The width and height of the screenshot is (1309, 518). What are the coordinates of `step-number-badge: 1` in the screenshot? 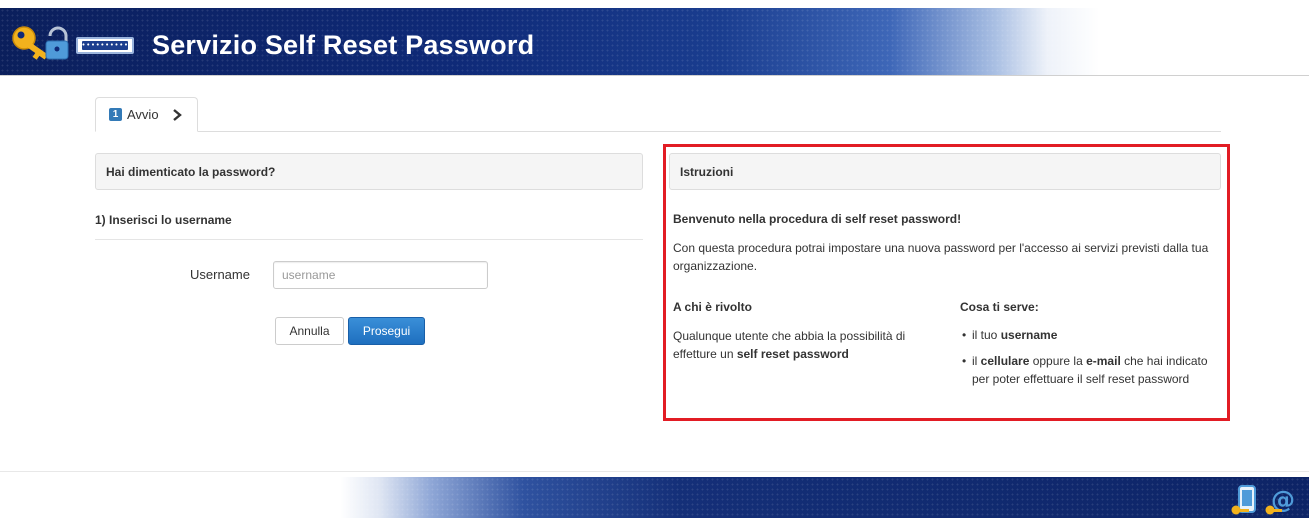 It's located at (115, 114).